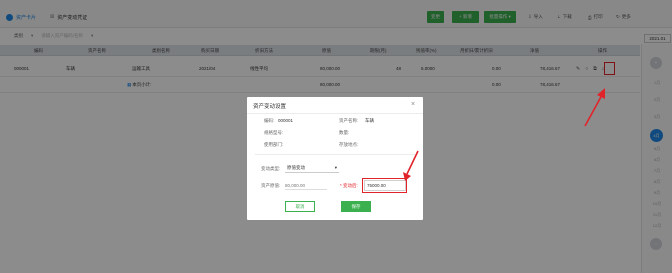 This screenshot has height=273, width=672. I want to click on code-value: 000001, so click(286, 120).